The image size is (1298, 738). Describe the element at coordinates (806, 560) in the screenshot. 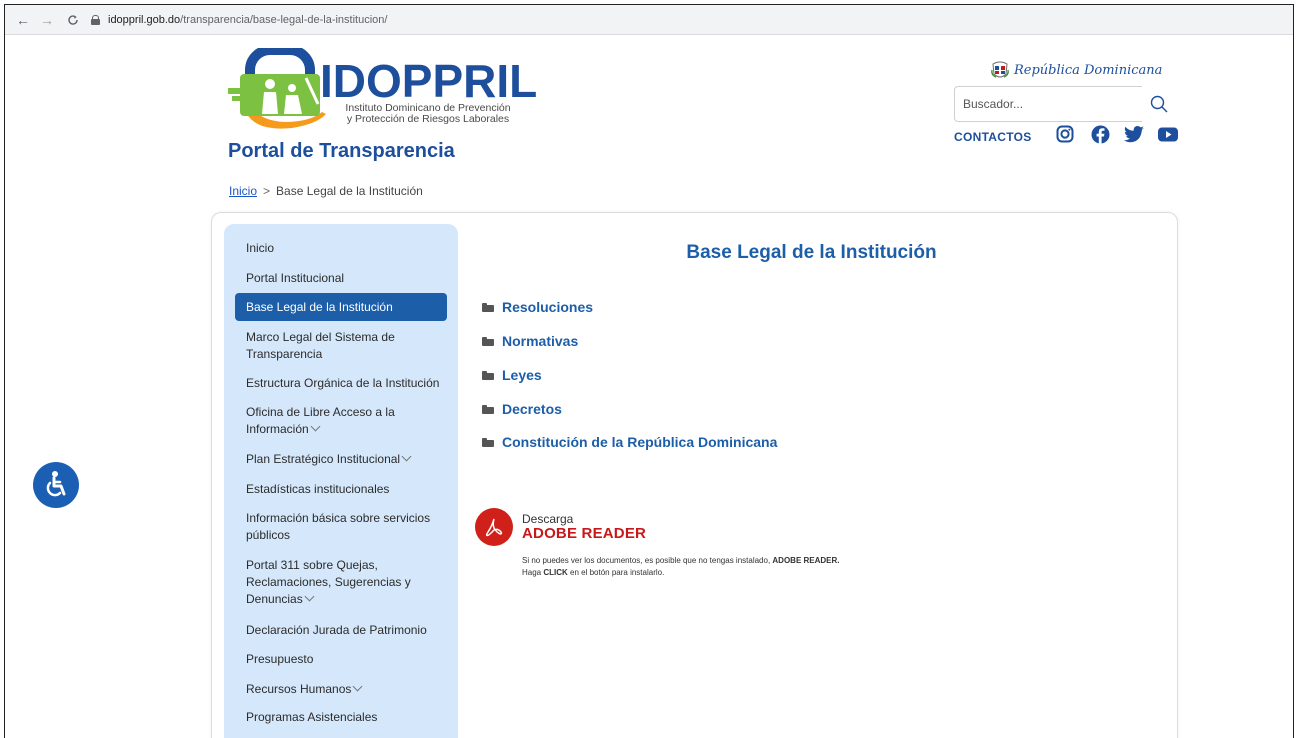

I see `adobe-note-bold: ADOBE READER.` at that location.